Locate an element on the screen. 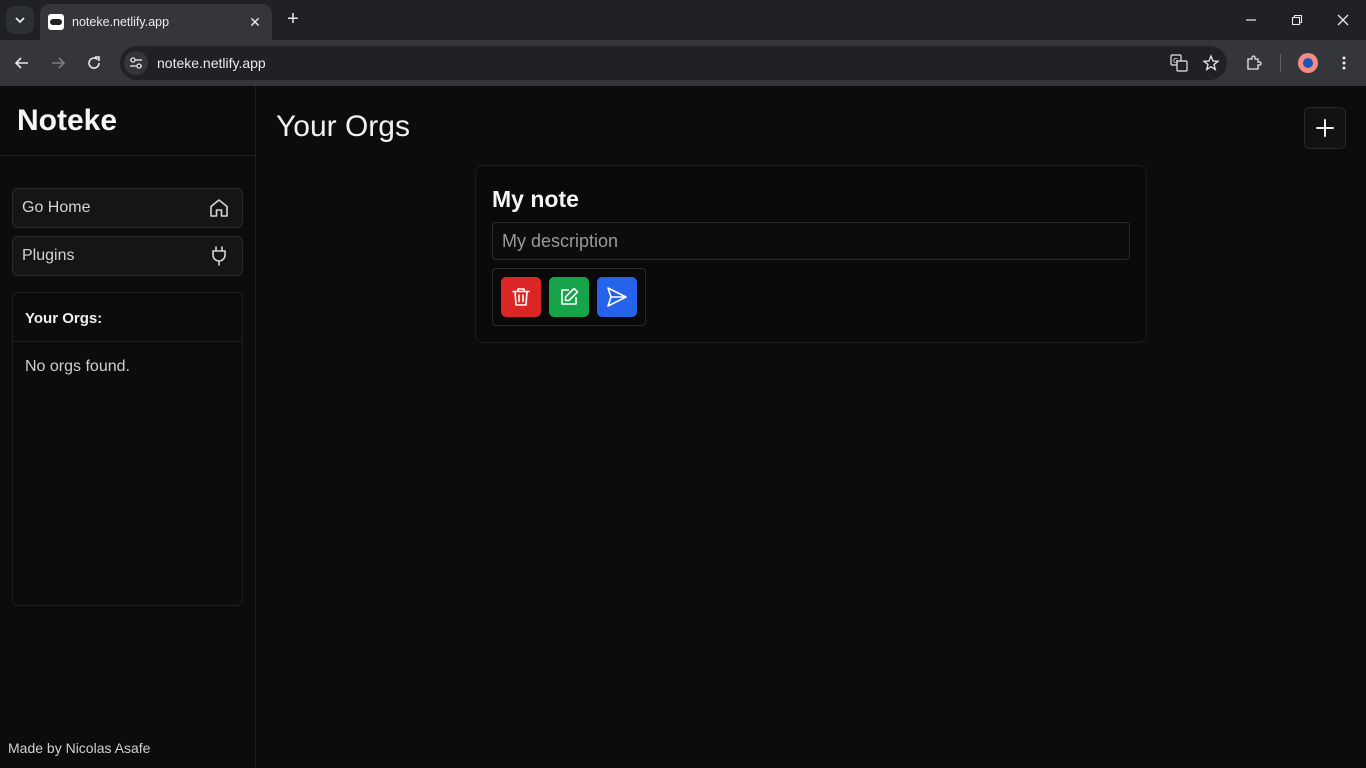 The height and width of the screenshot is (768, 1366). minimize-button is located at coordinates (1251, 20).